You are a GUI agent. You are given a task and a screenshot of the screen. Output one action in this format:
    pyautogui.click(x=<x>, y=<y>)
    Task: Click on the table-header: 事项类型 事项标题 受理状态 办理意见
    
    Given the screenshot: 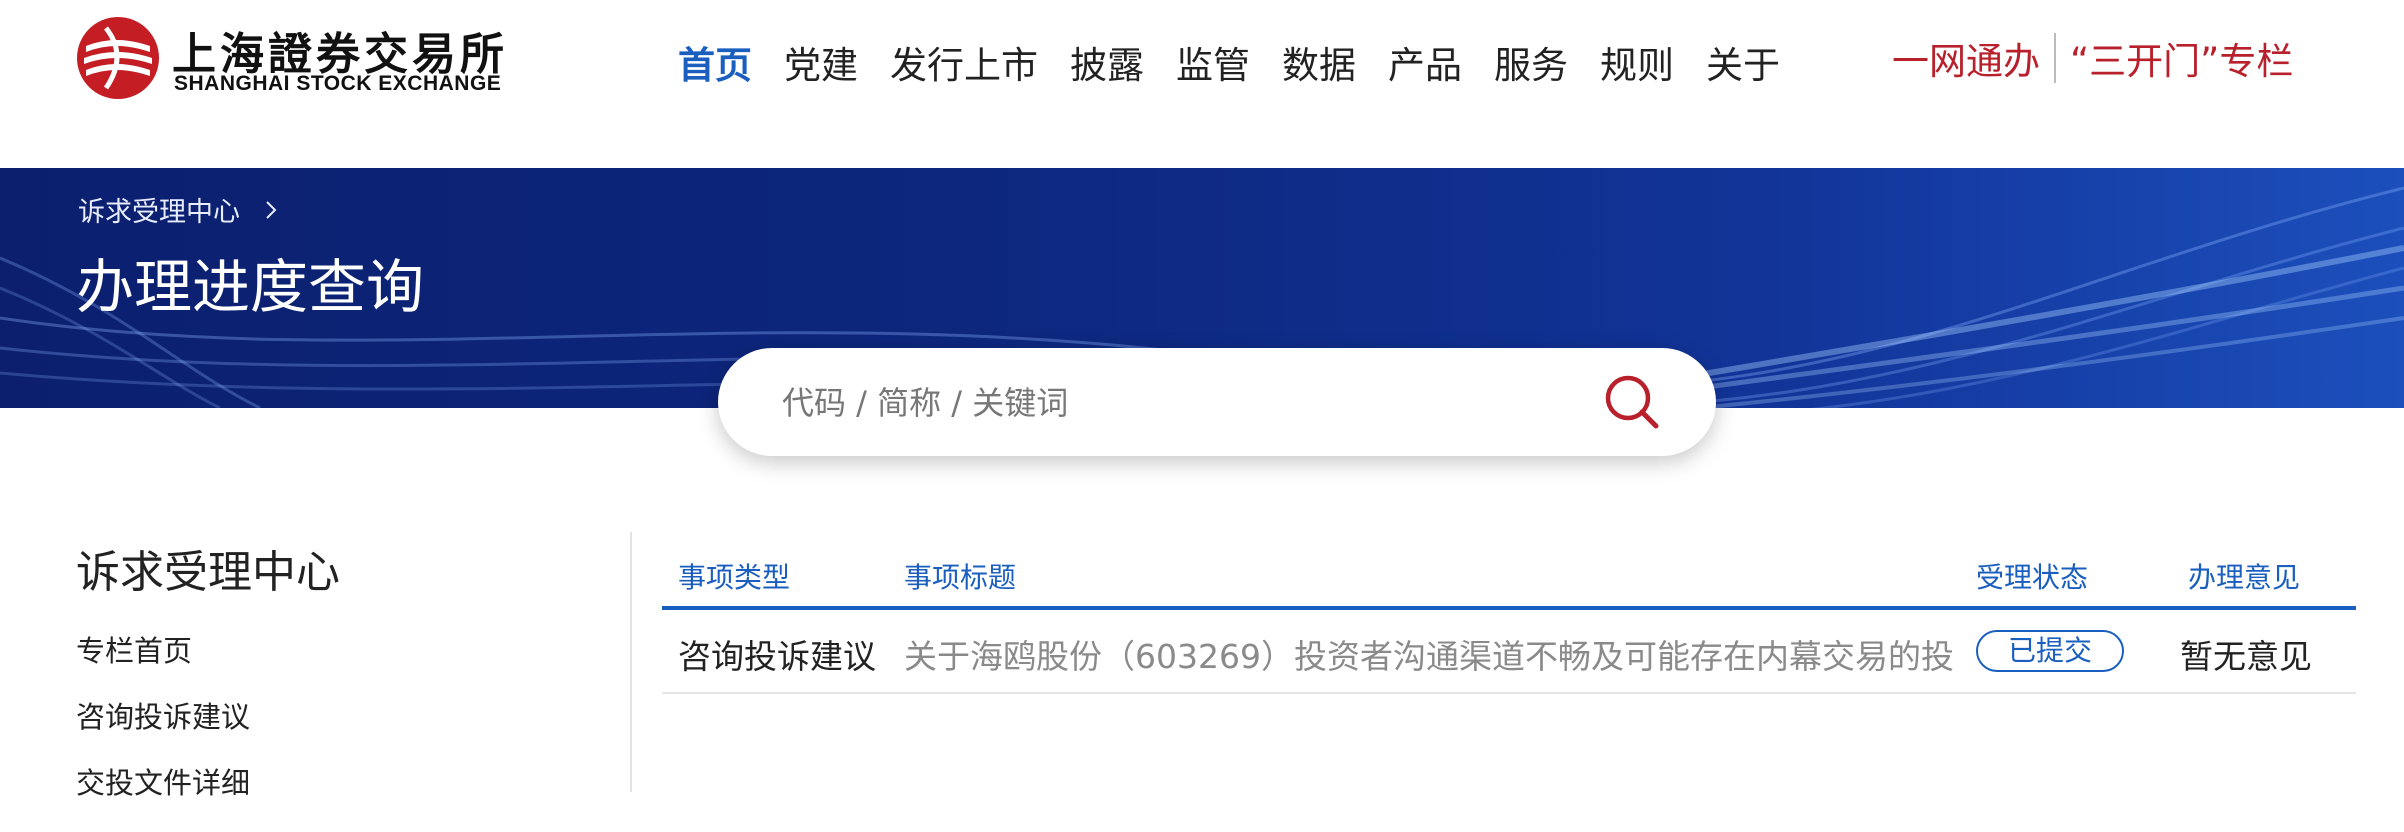 What is the action you would take?
    pyautogui.click(x=1509, y=579)
    